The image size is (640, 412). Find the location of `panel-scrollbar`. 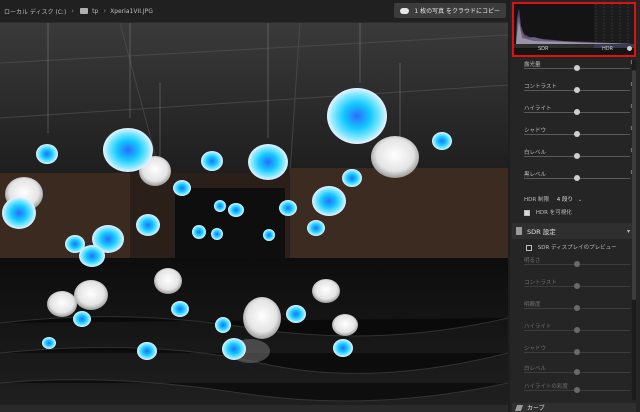

panel-scrollbar is located at coordinates (634, 230).